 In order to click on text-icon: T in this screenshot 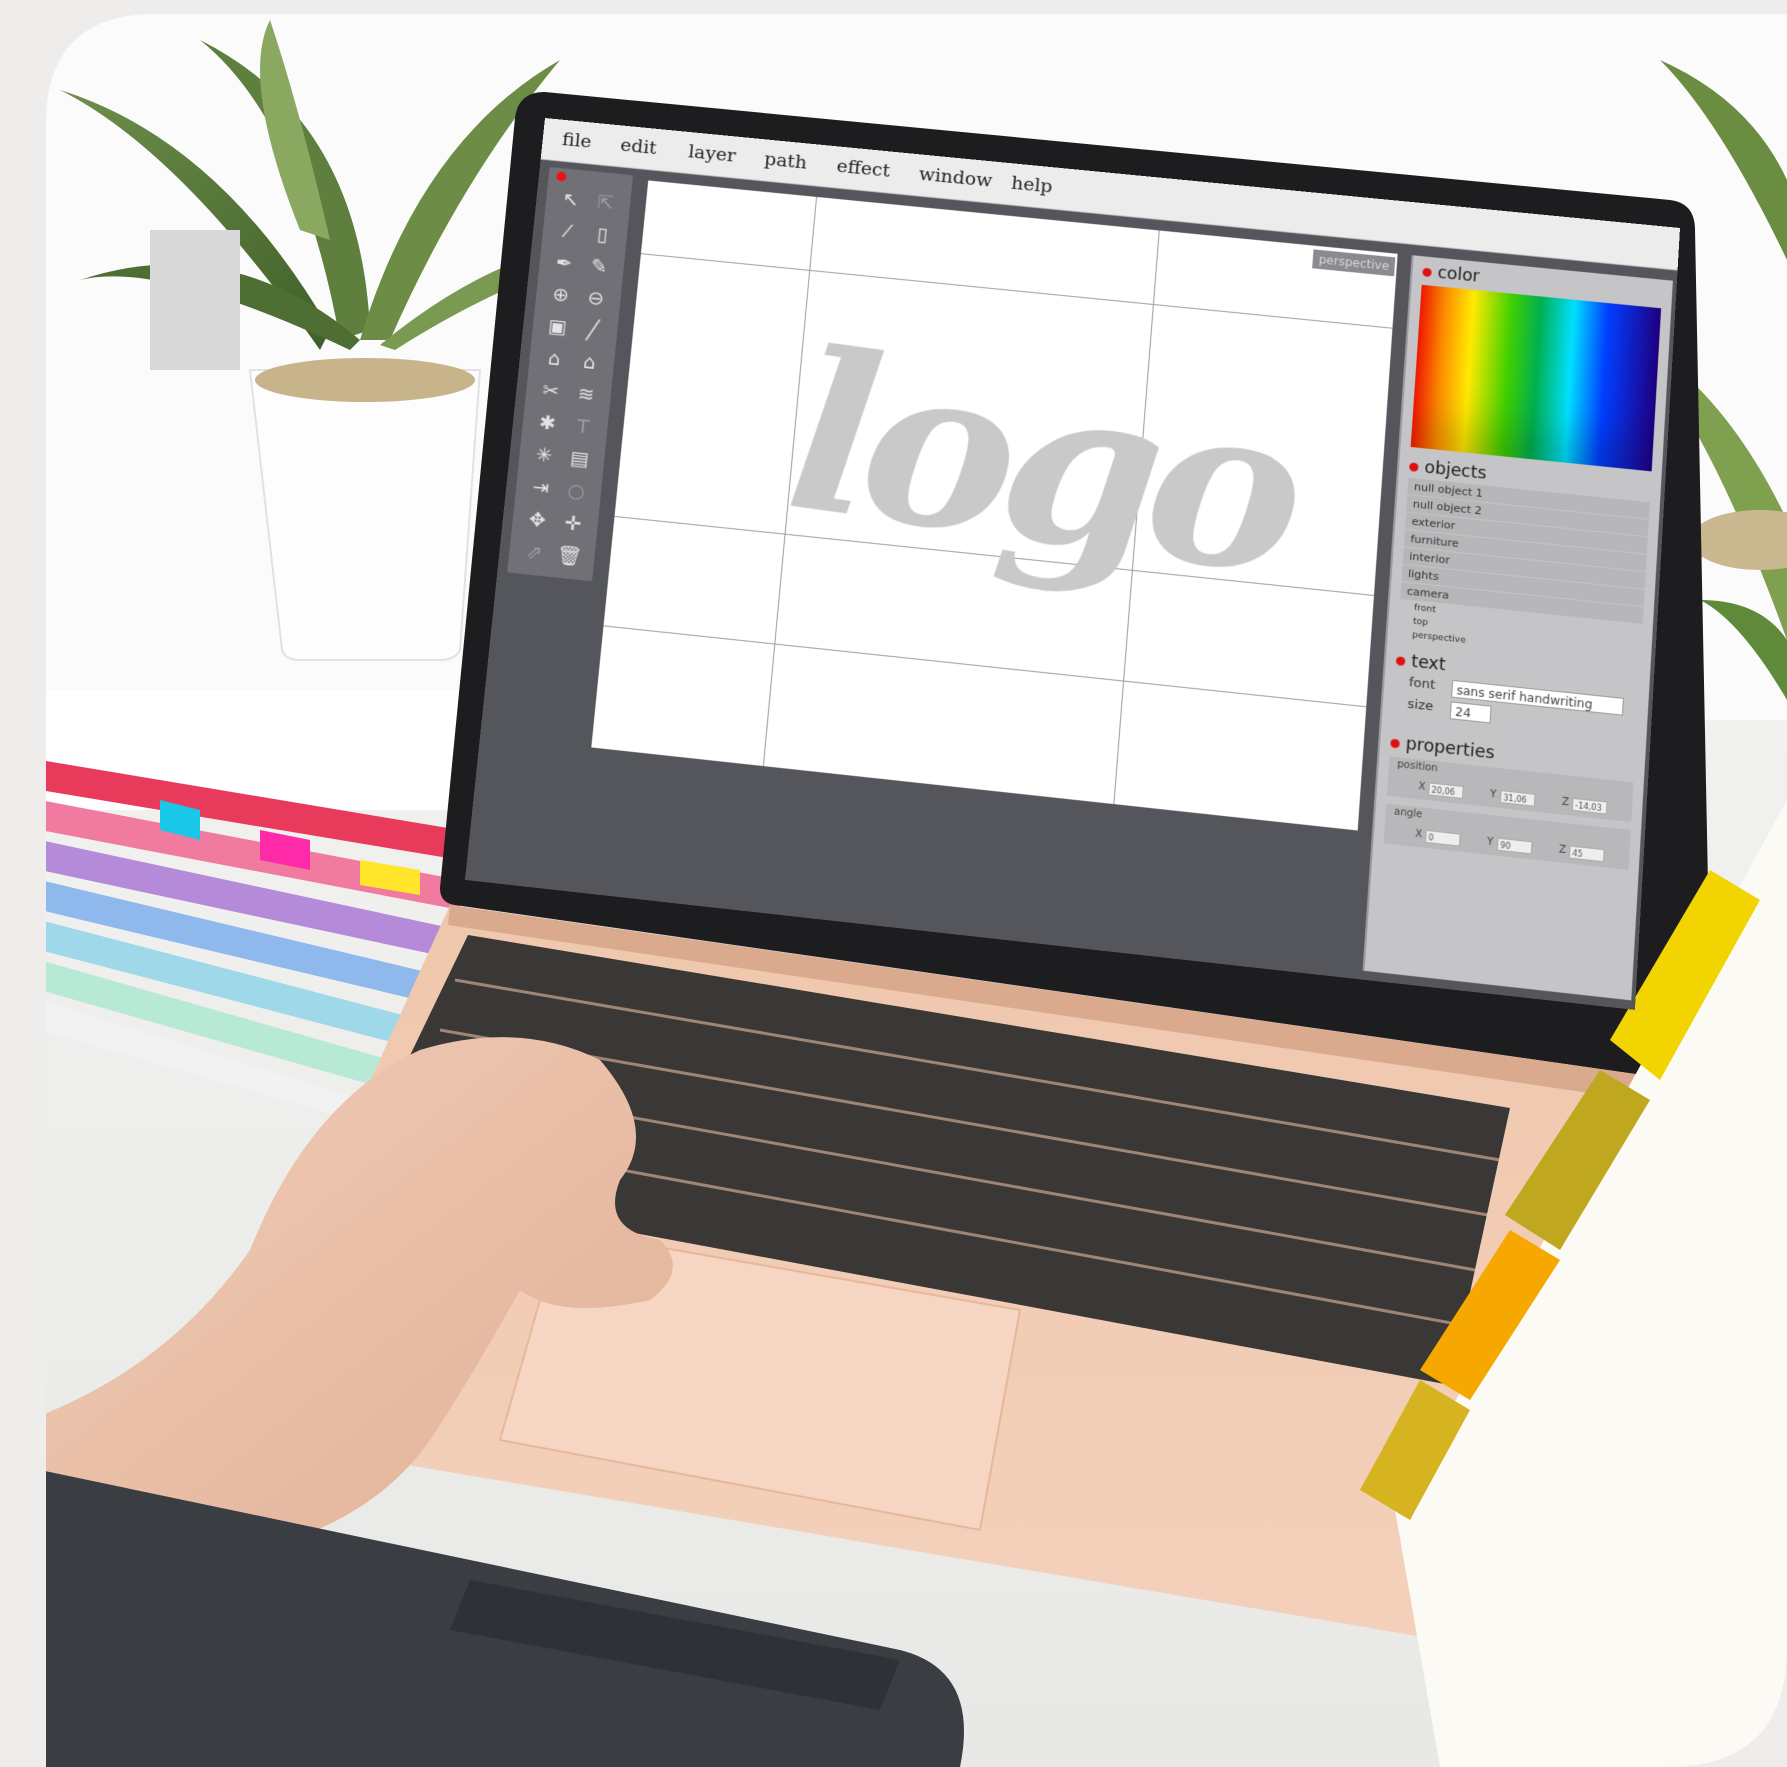, I will do `click(583, 426)`.